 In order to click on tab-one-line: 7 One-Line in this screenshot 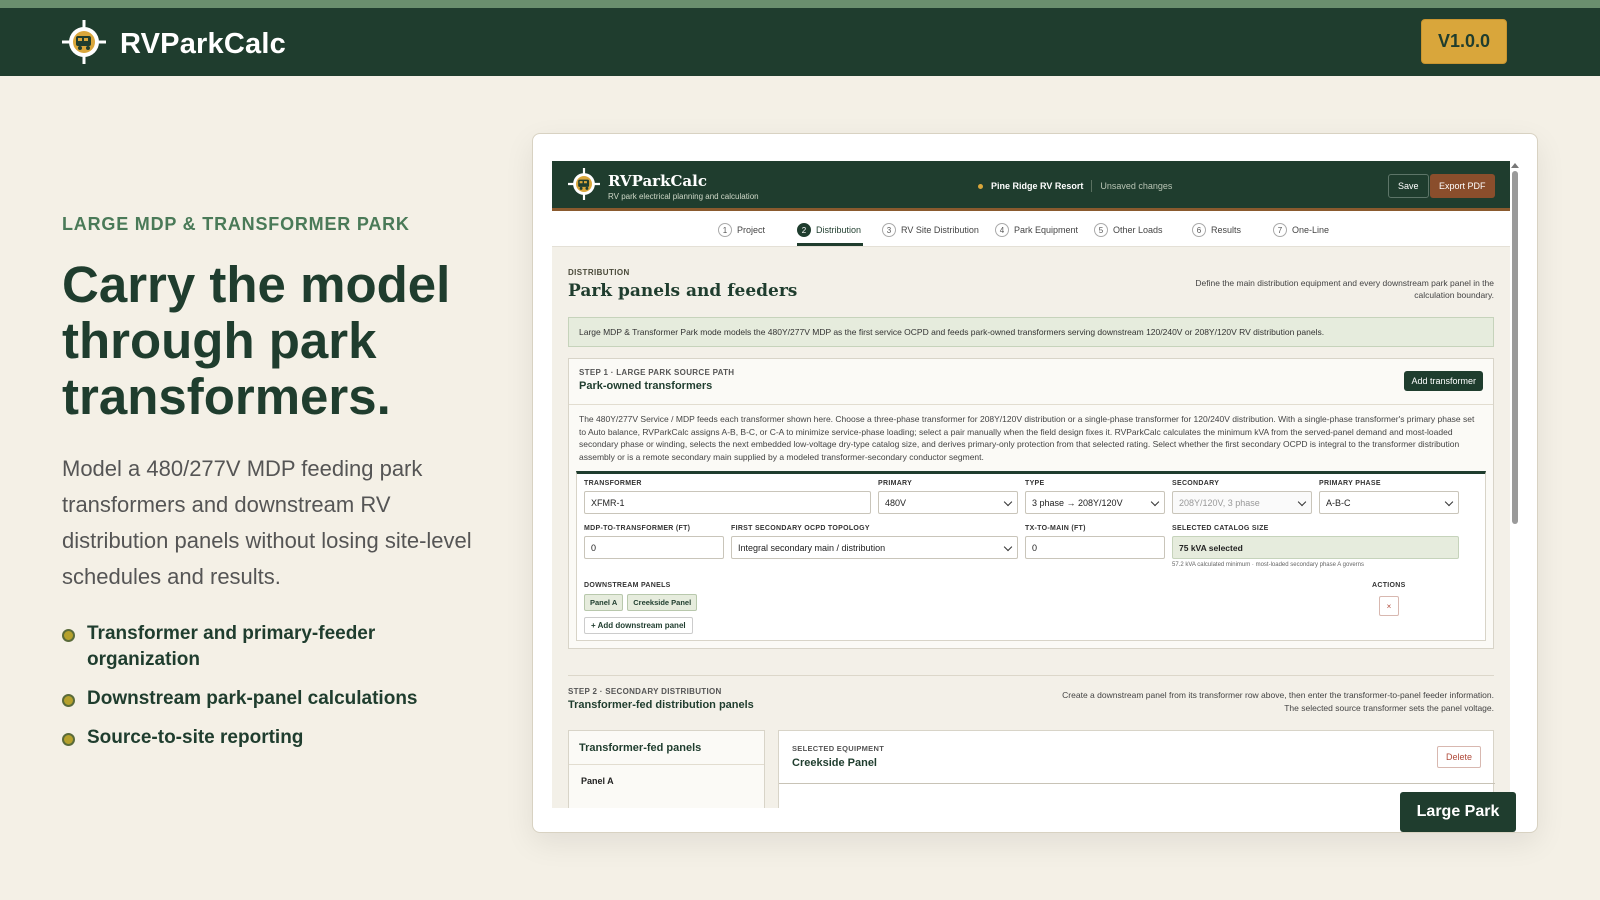, I will do `click(1301, 230)`.